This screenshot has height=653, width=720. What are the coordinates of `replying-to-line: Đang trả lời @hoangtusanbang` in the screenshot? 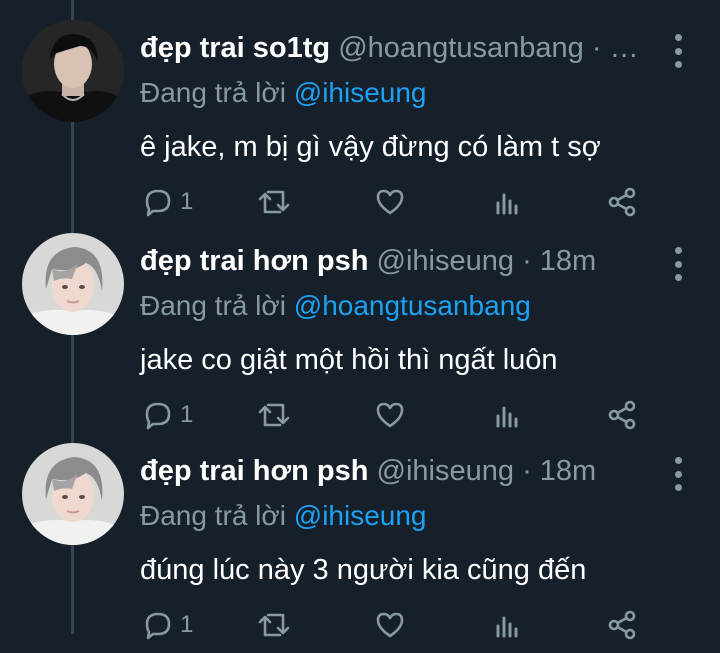 It's located at (335, 306).